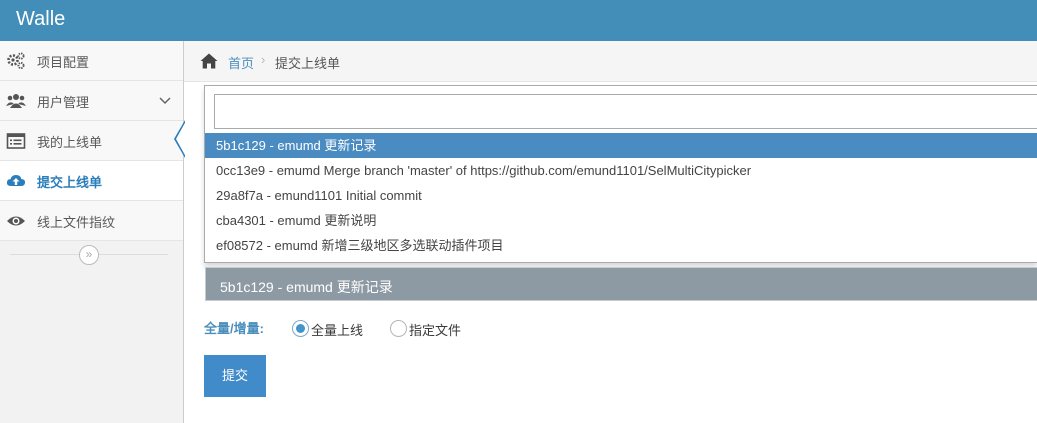 The height and width of the screenshot is (423, 1037). Describe the element at coordinates (435, 329) in the screenshot. I see `radio-specified-files-label: 指定文件` at that location.